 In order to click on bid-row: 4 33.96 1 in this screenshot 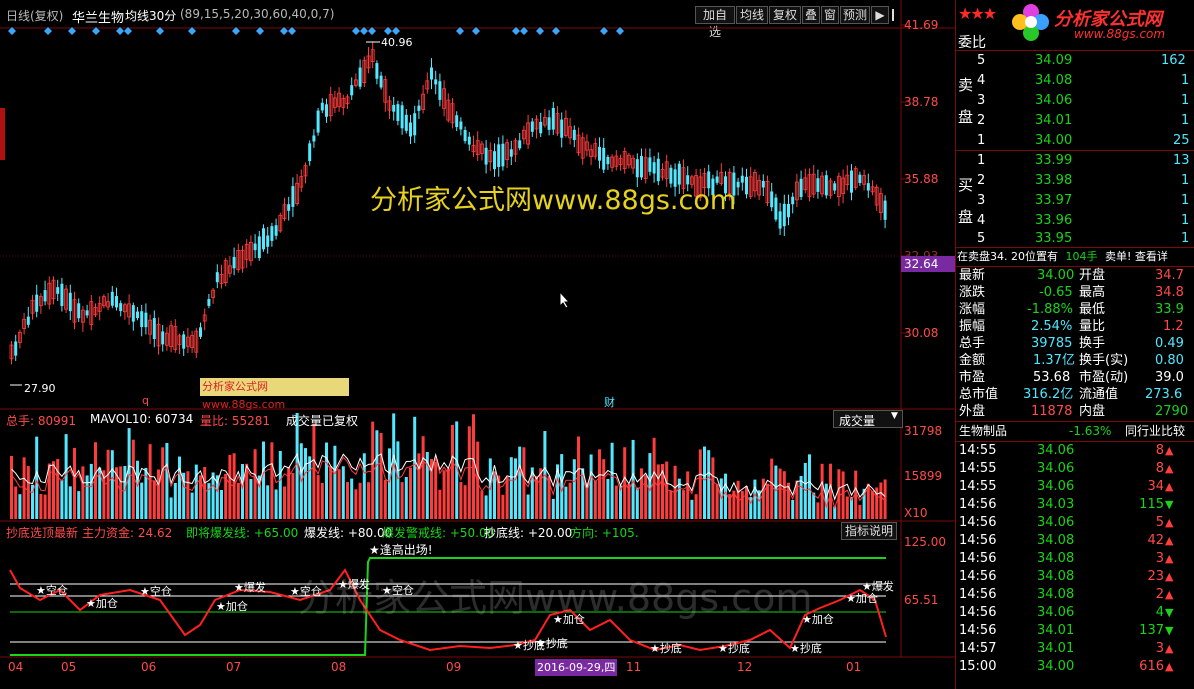, I will do `click(1084, 221)`.